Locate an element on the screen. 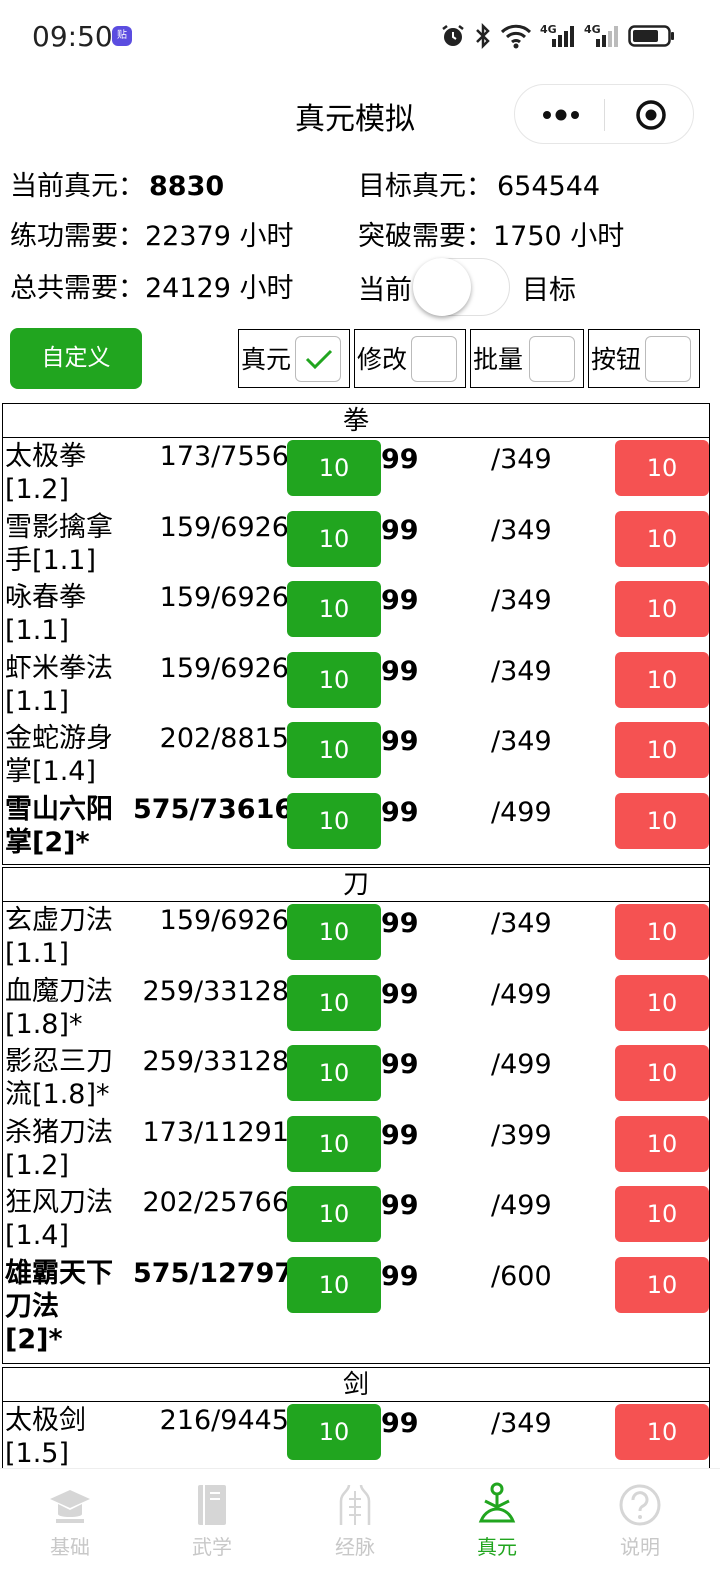 The height and width of the screenshot is (1588, 720). custom-button: 自定义 is located at coordinates (76, 358).